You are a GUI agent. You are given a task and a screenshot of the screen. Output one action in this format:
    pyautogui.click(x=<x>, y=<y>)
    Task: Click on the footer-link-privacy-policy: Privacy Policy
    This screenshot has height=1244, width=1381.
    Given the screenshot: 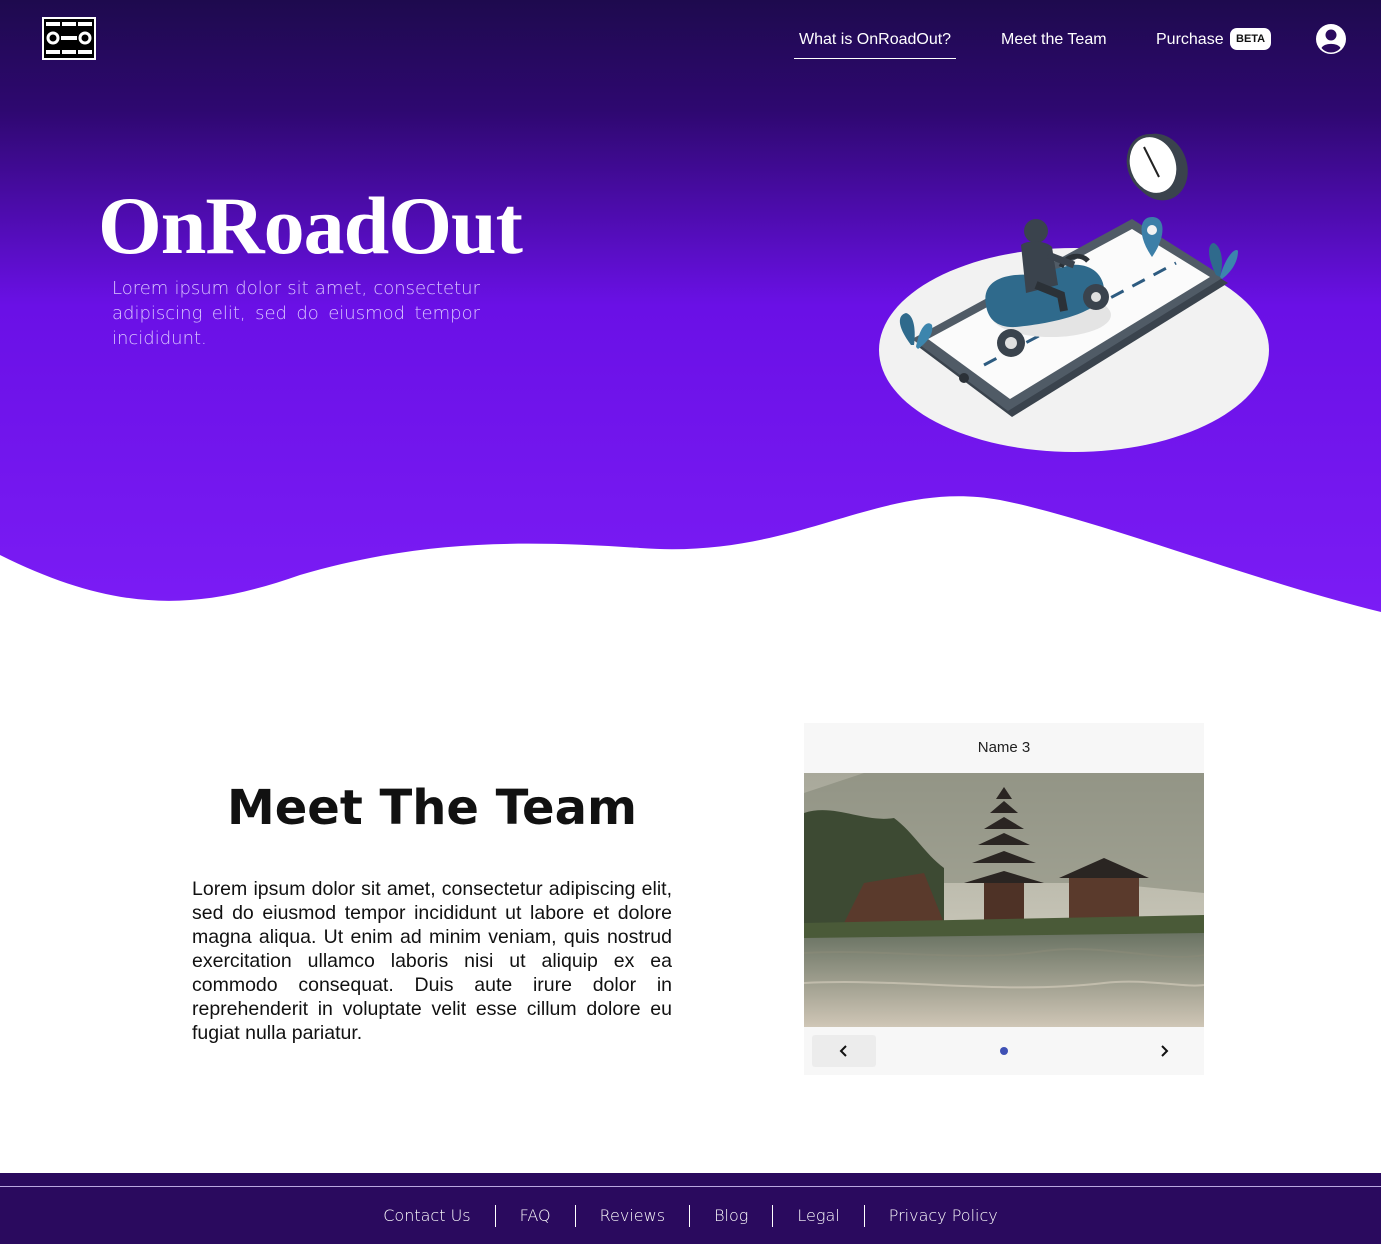 What is the action you would take?
    pyautogui.click(x=943, y=1216)
    